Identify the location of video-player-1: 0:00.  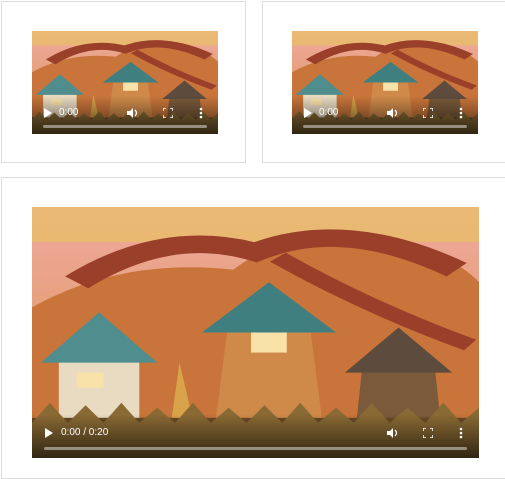
(125, 82).